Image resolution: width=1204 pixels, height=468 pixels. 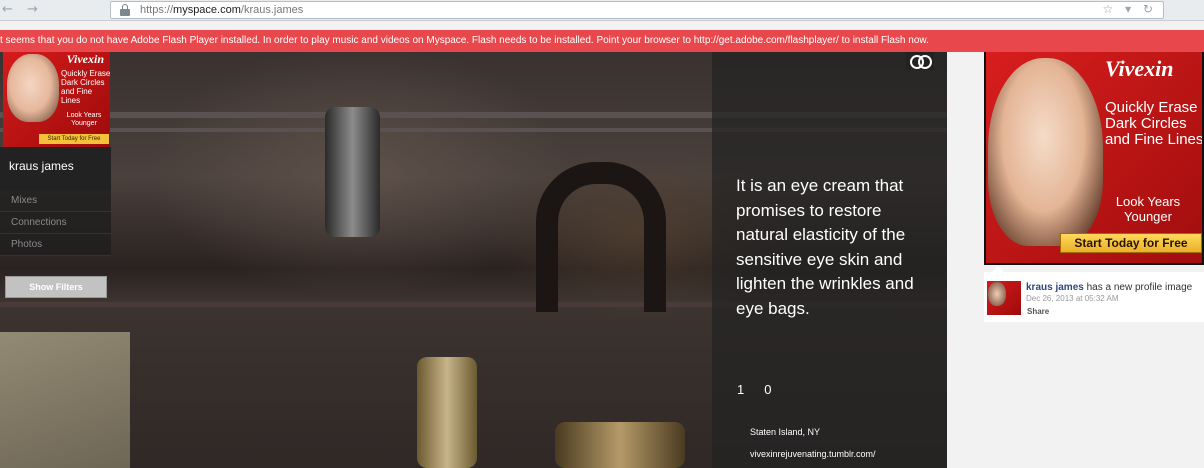 What do you see at coordinates (1109, 287) in the screenshot?
I see `activity-text: kraus james has a new profile image` at bounding box center [1109, 287].